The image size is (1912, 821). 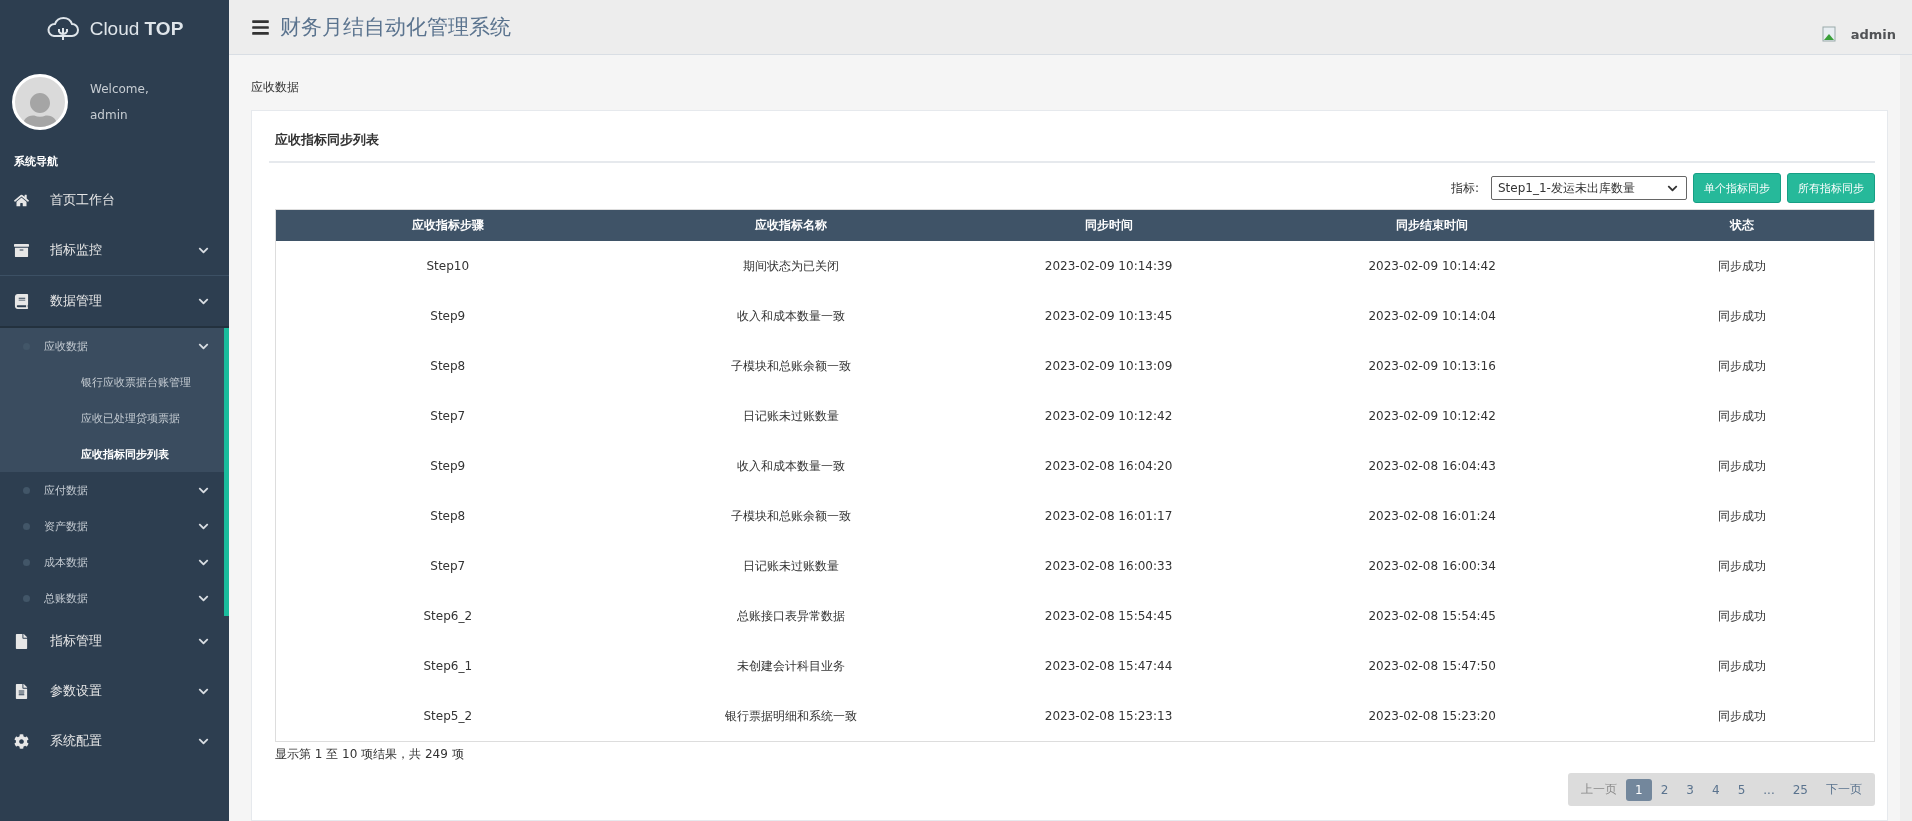 What do you see at coordinates (112, 418) in the screenshot?
I see `nav-link: 应收已处理贷项票据` at bounding box center [112, 418].